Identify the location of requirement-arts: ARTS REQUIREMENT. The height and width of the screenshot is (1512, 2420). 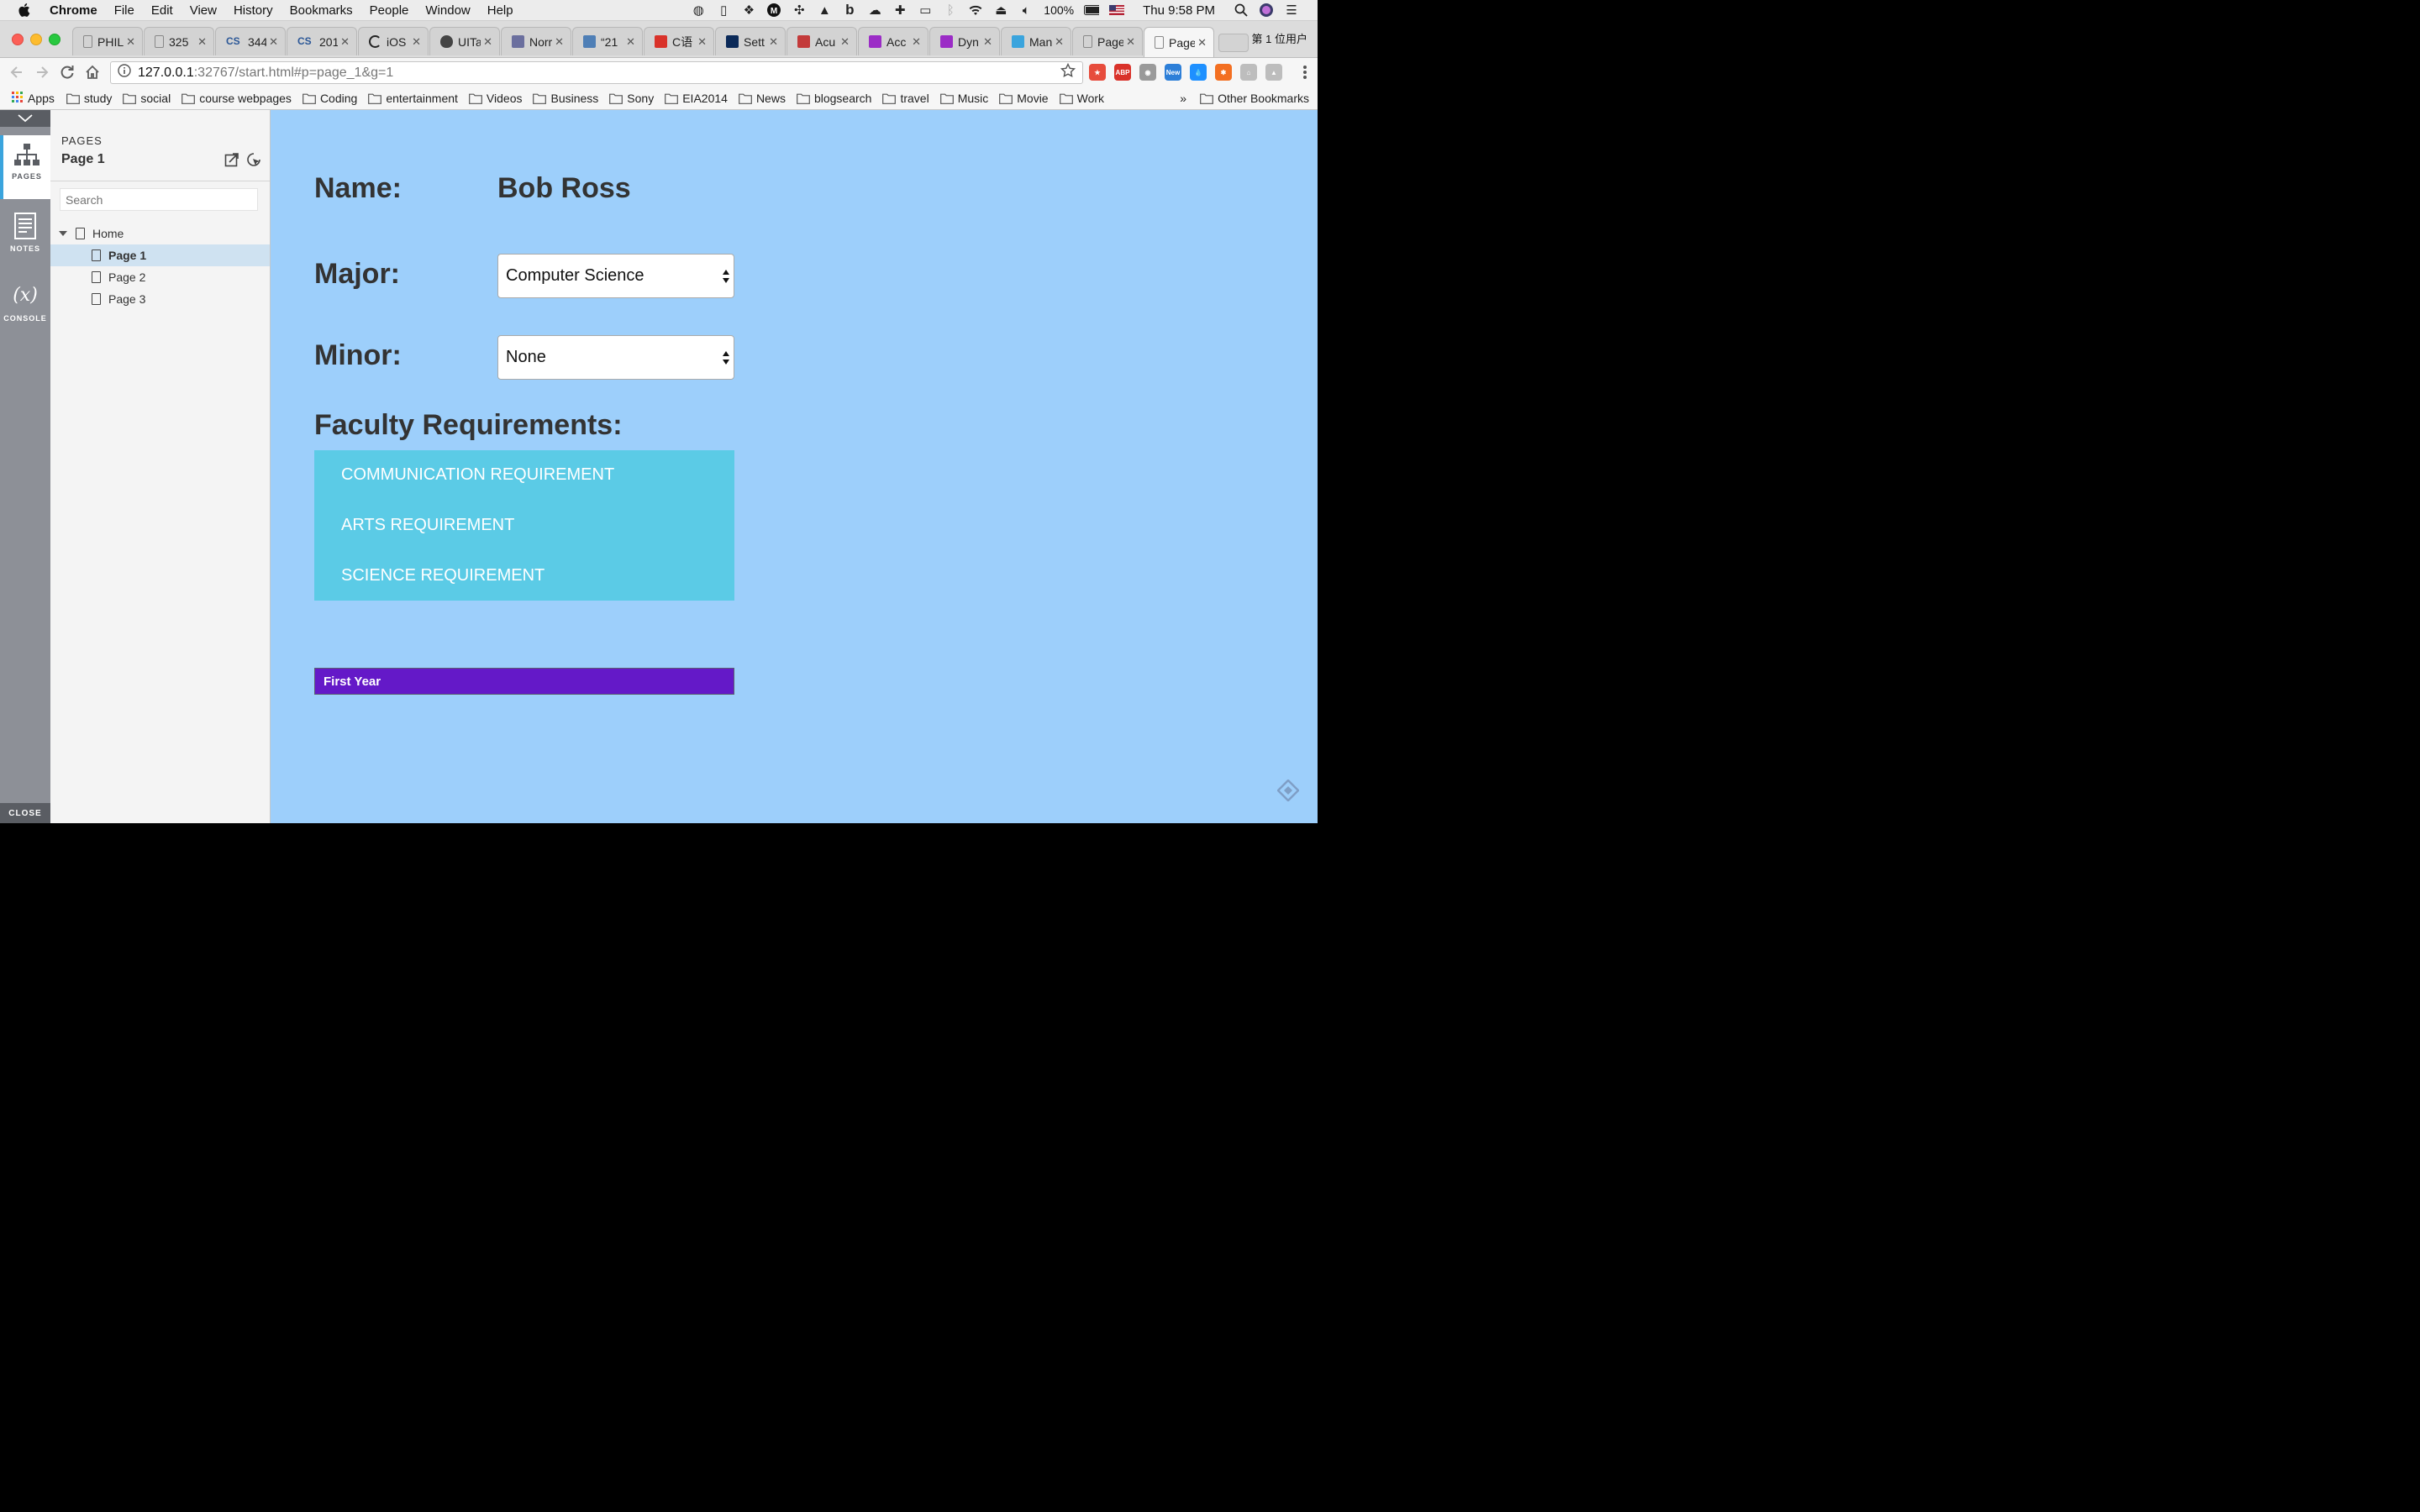
(428, 525).